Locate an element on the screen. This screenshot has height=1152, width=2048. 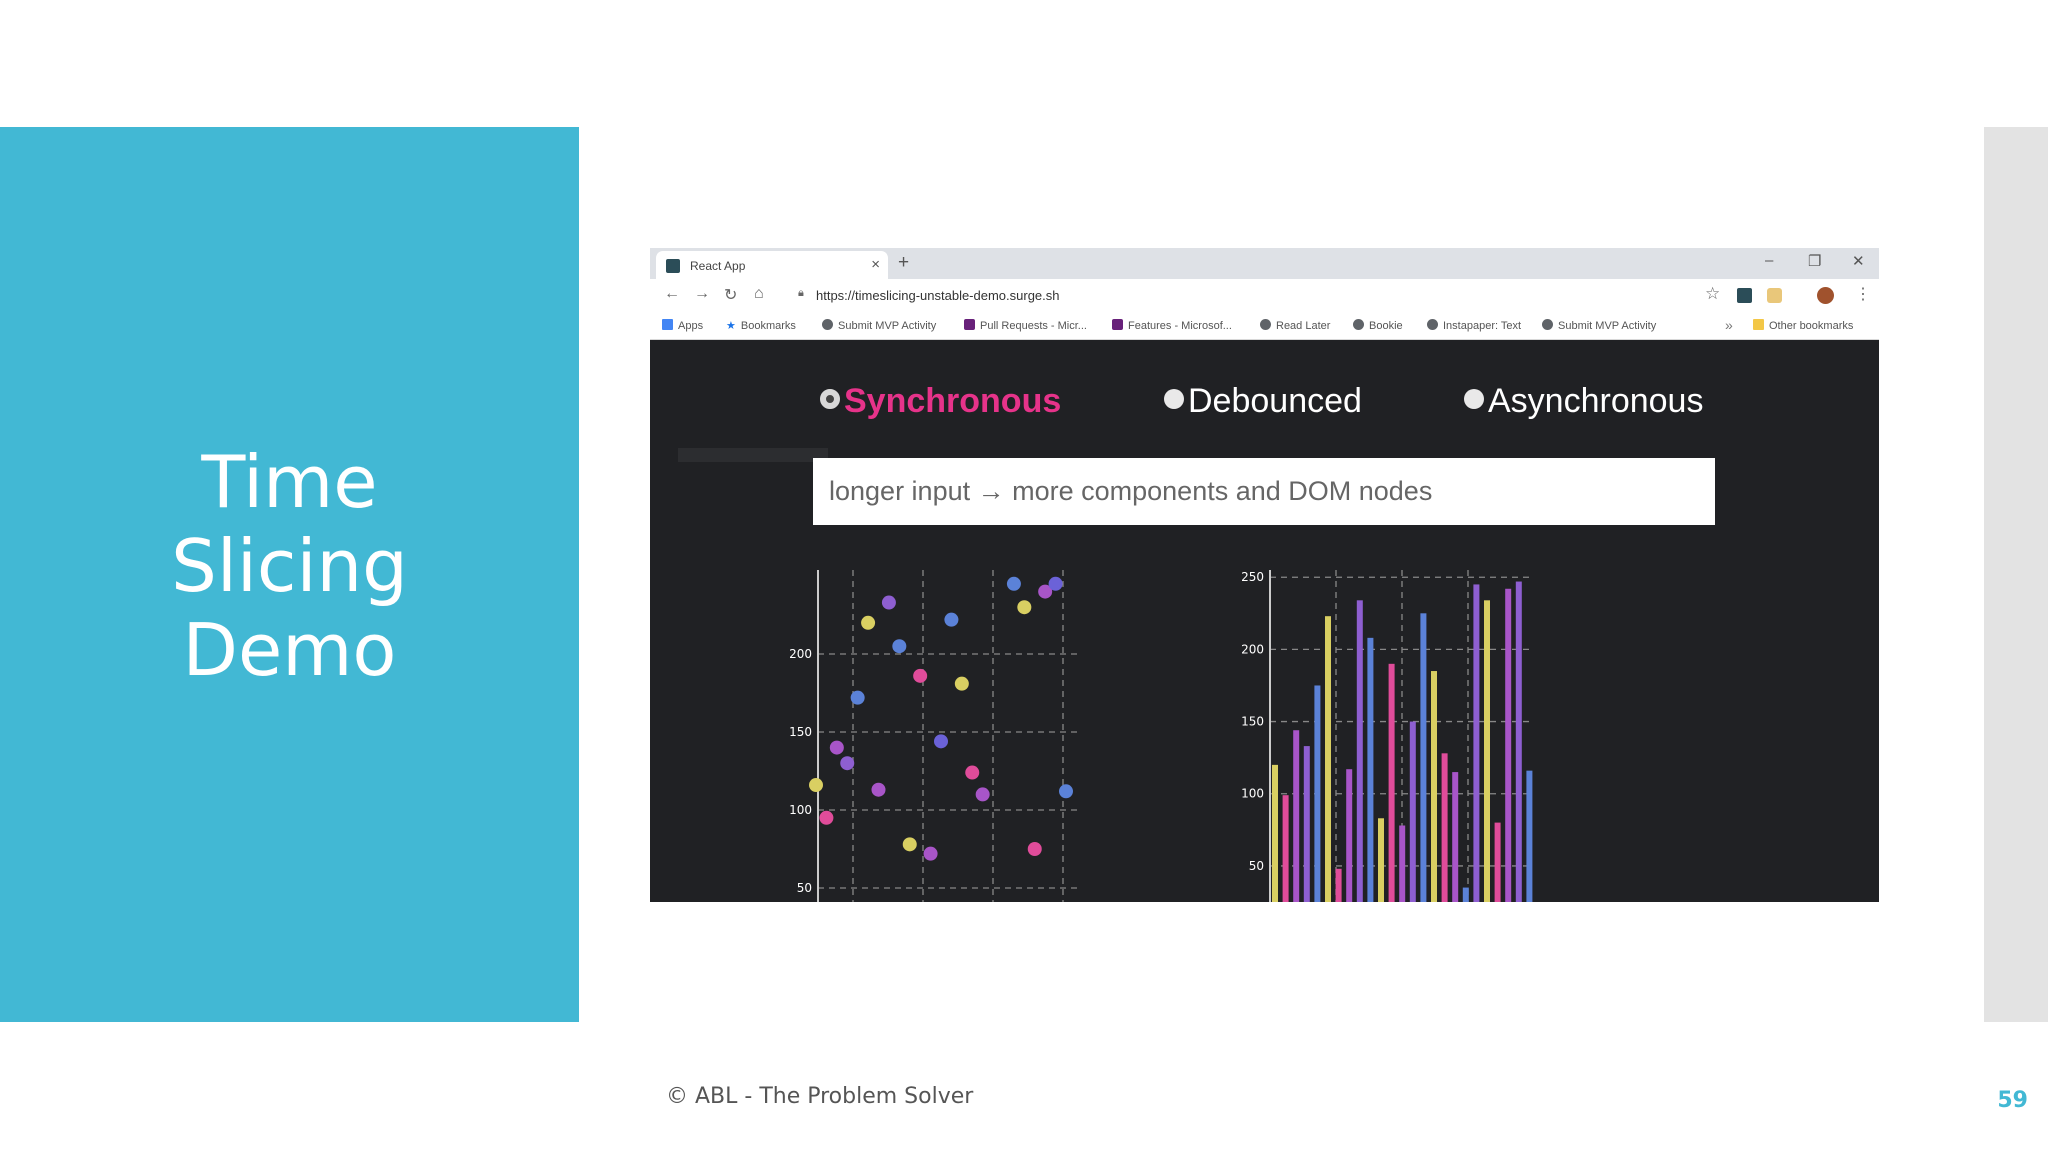
slide-title: Time Slicing Demo is located at coordinates (289, 566).